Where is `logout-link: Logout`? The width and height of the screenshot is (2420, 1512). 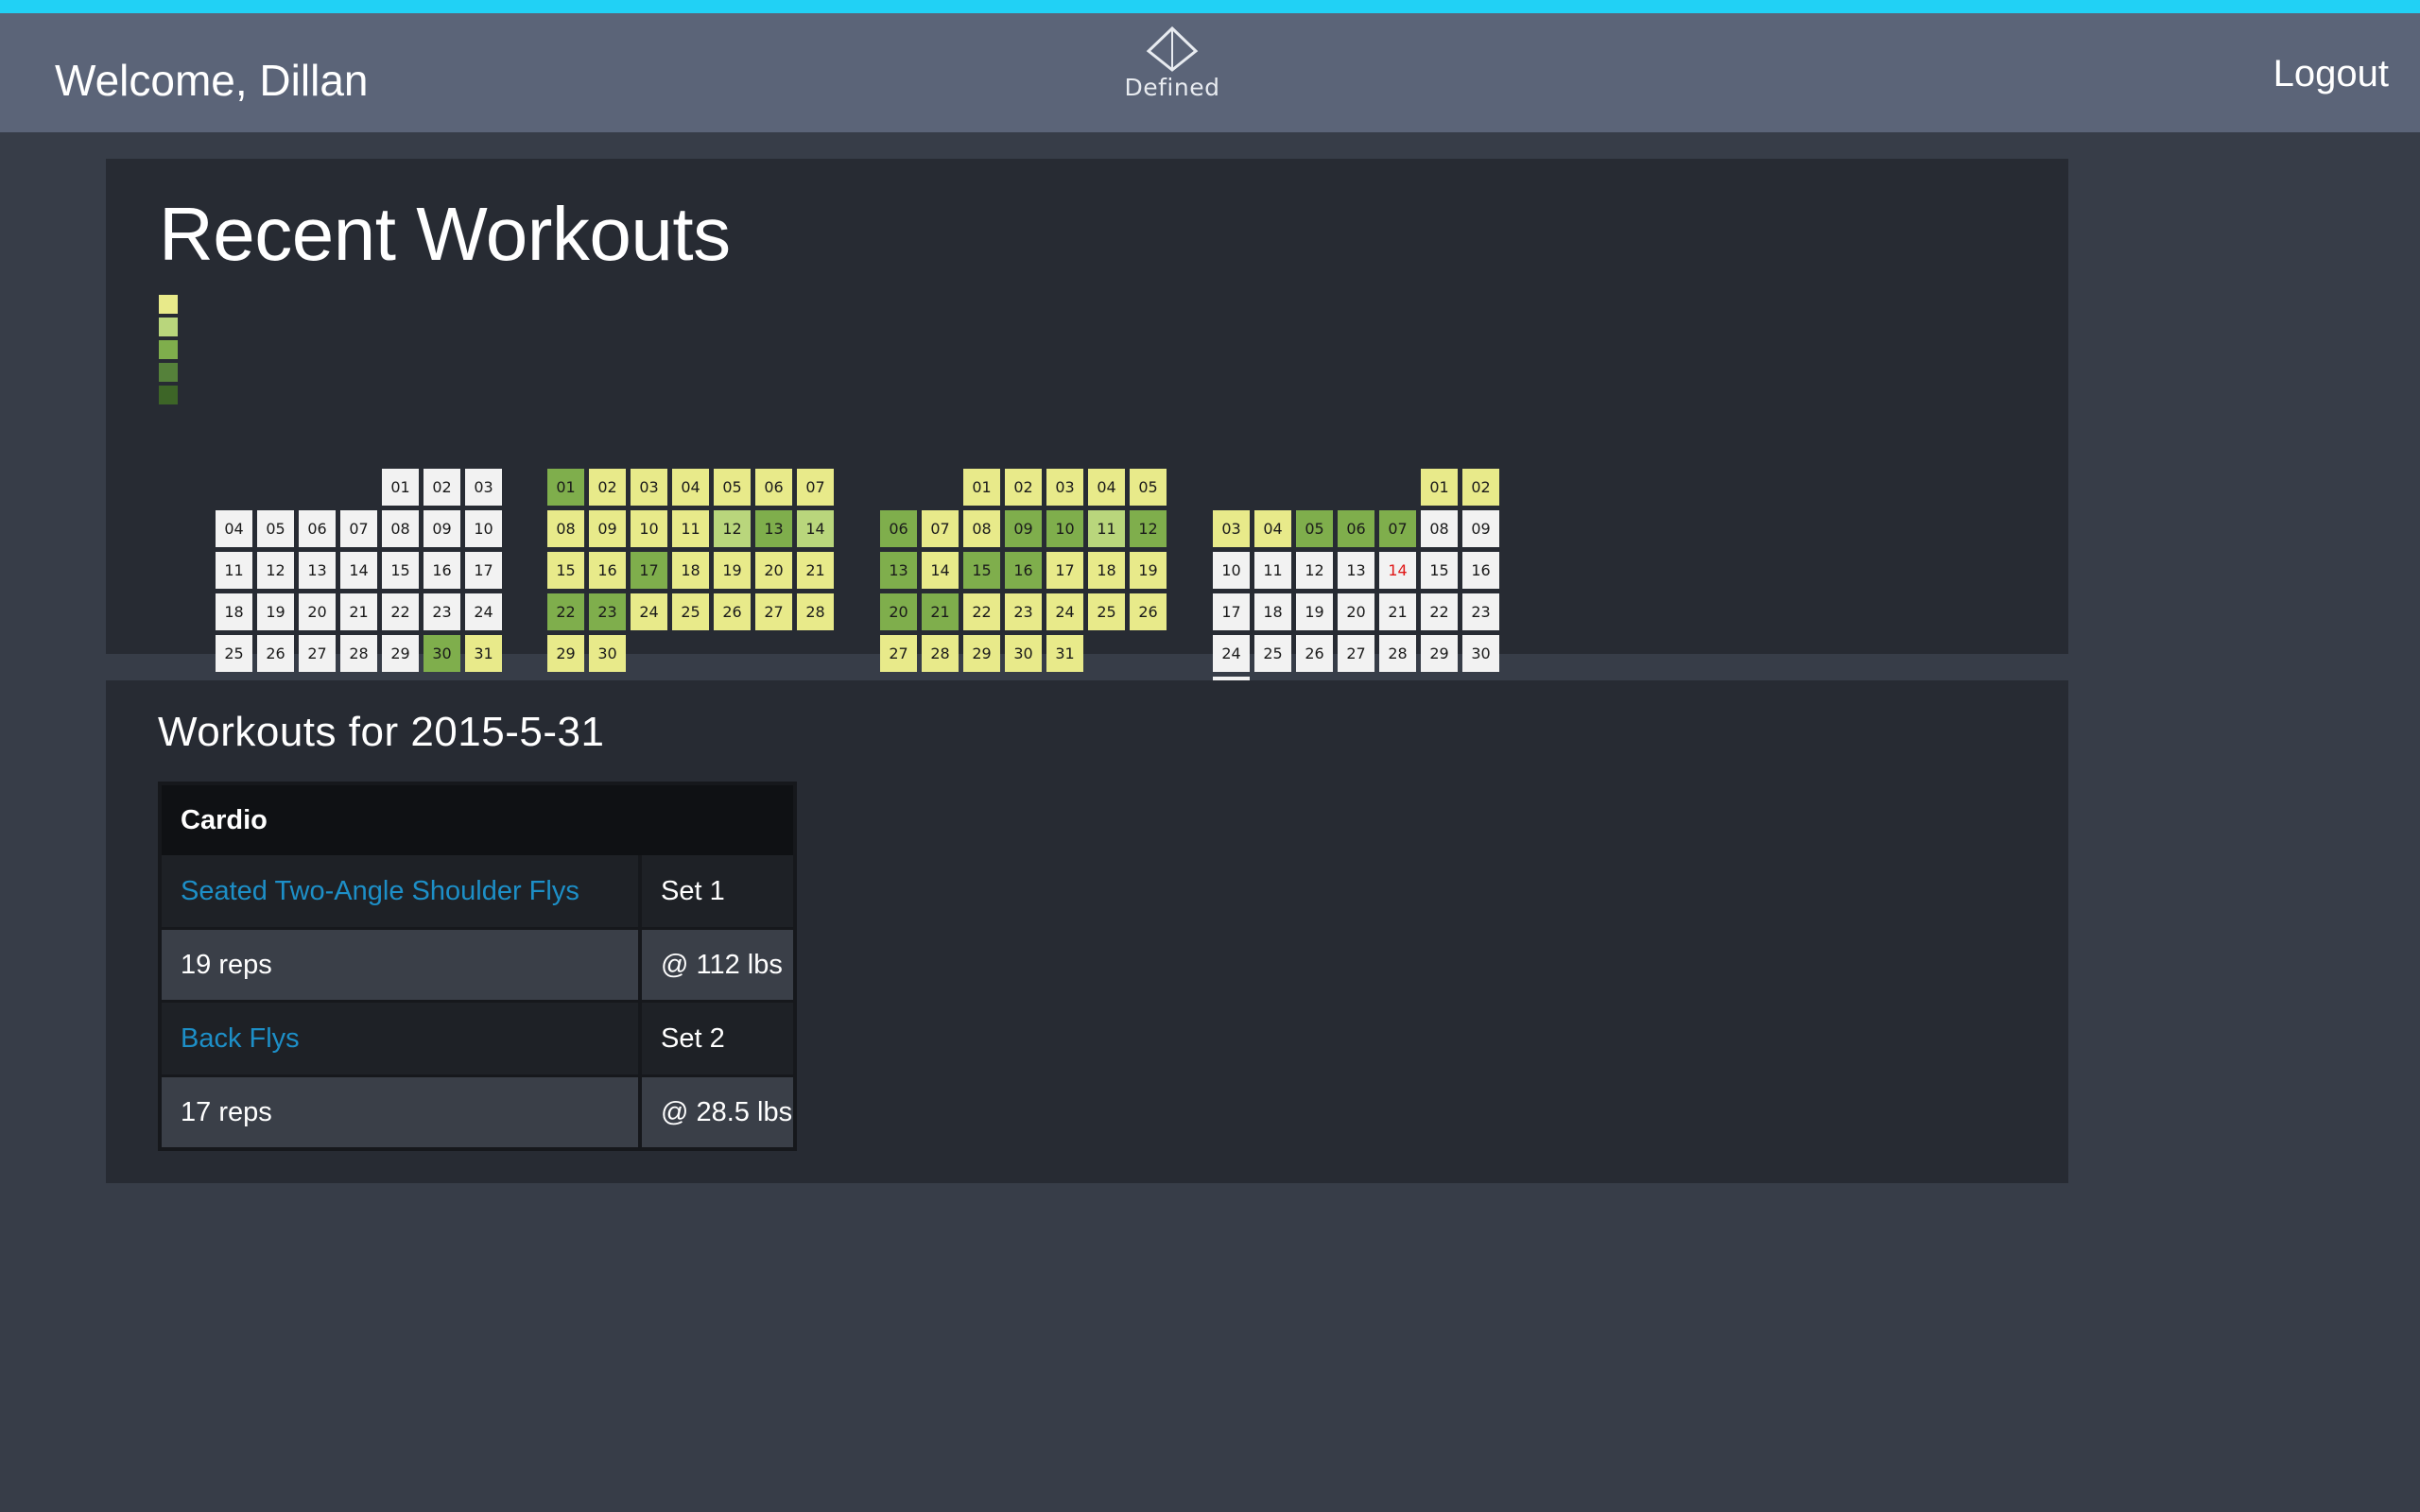
logout-link: Logout is located at coordinates (2331, 74).